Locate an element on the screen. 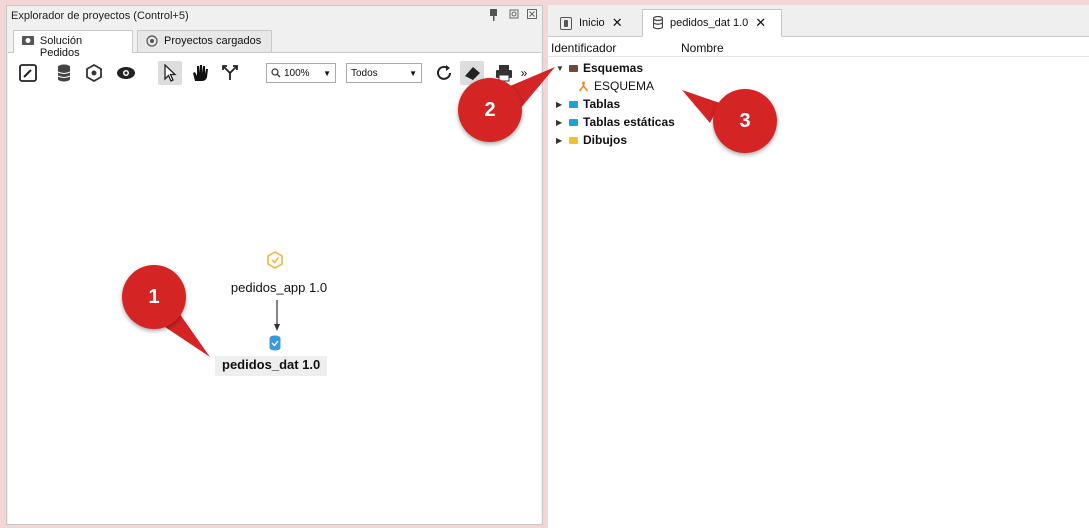 This screenshot has width=1089, height=528. filter-value: Todos is located at coordinates (364, 73).